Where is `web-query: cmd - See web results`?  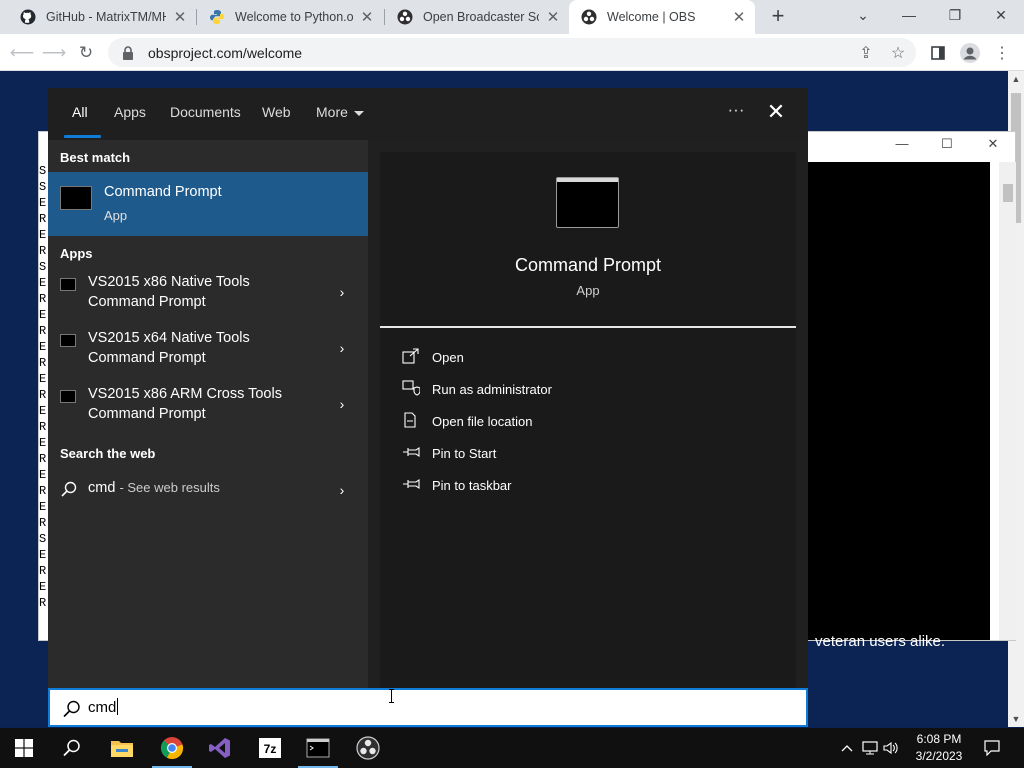
web-query: cmd - See web results is located at coordinates (154, 488).